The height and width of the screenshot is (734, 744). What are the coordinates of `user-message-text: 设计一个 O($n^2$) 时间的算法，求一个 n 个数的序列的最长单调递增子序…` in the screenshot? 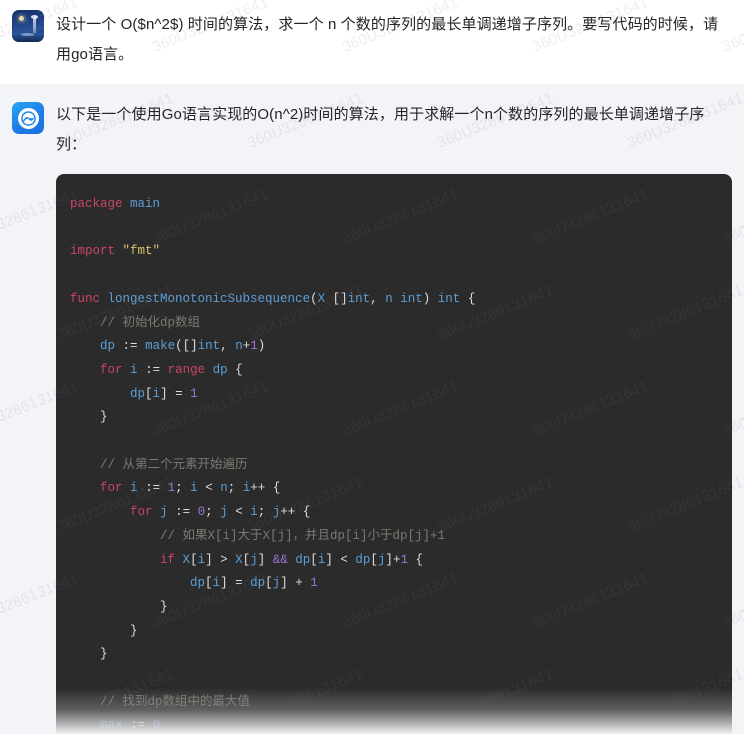 It's located at (387, 39).